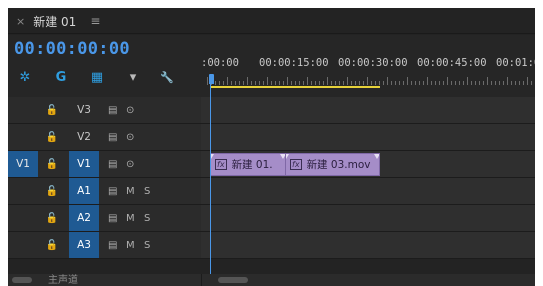 The image size is (543, 286). I want to click on video-clip: fx 新建 01., so click(248, 164).